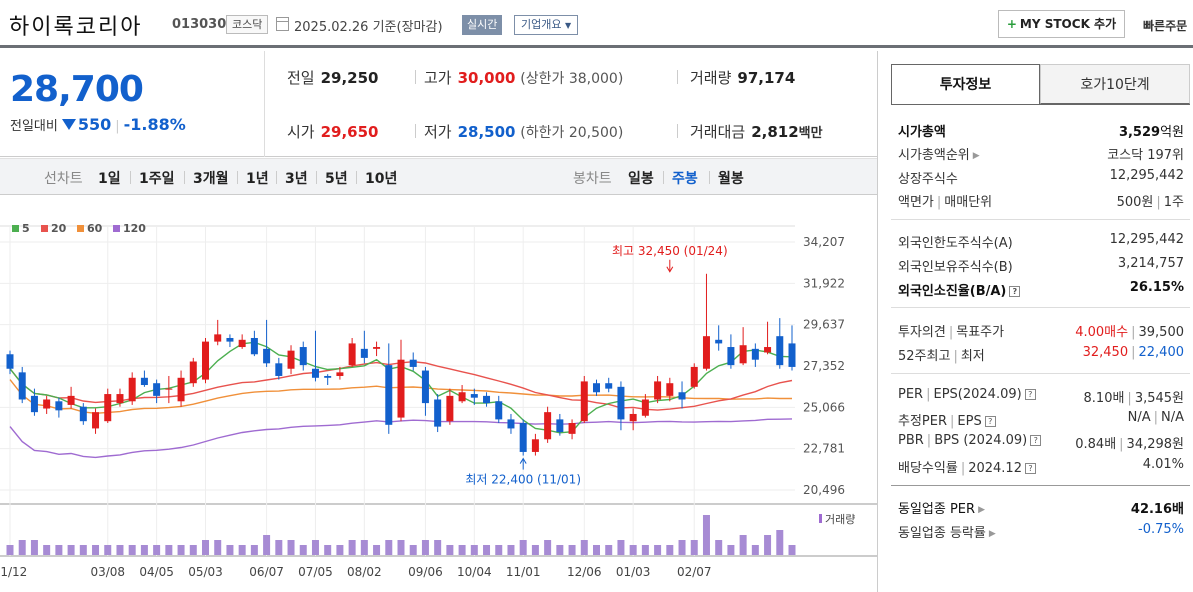 The image size is (1193, 592). What do you see at coordinates (1155, 444) in the screenshot?
I see `bps-number: 34,298원` at bounding box center [1155, 444].